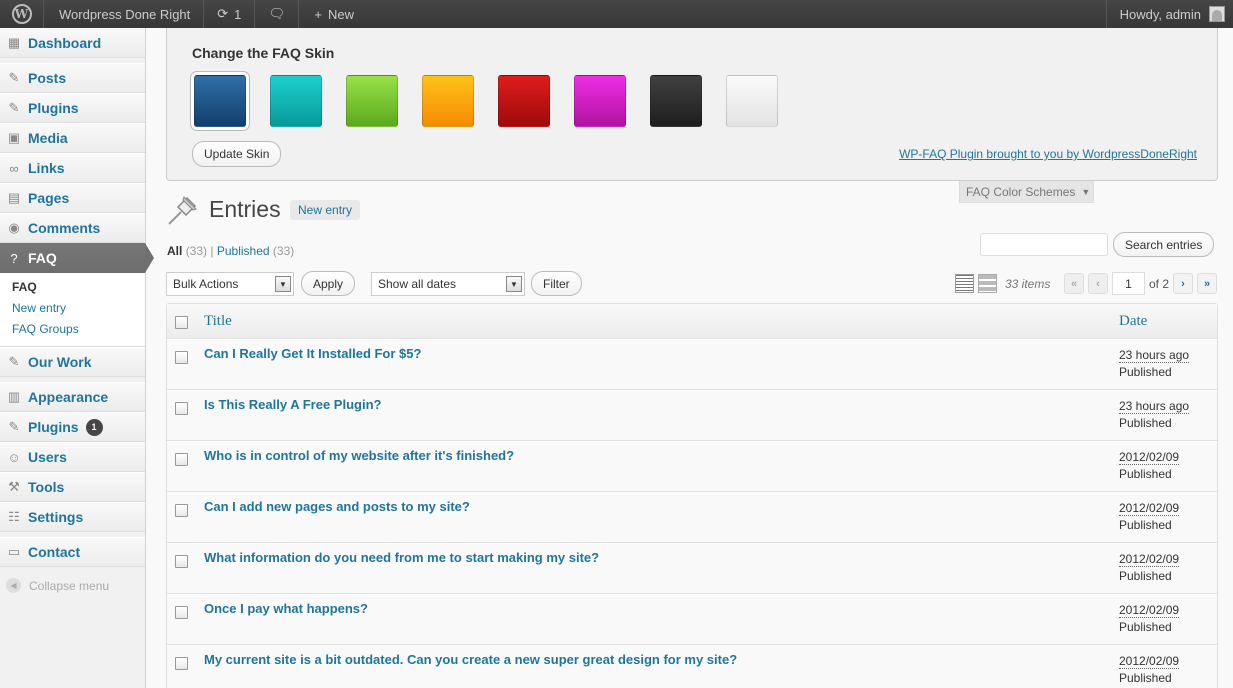 The height and width of the screenshot is (688, 1233). Describe the element at coordinates (1128, 283) in the screenshot. I see `current-page-input: 1` at that location.